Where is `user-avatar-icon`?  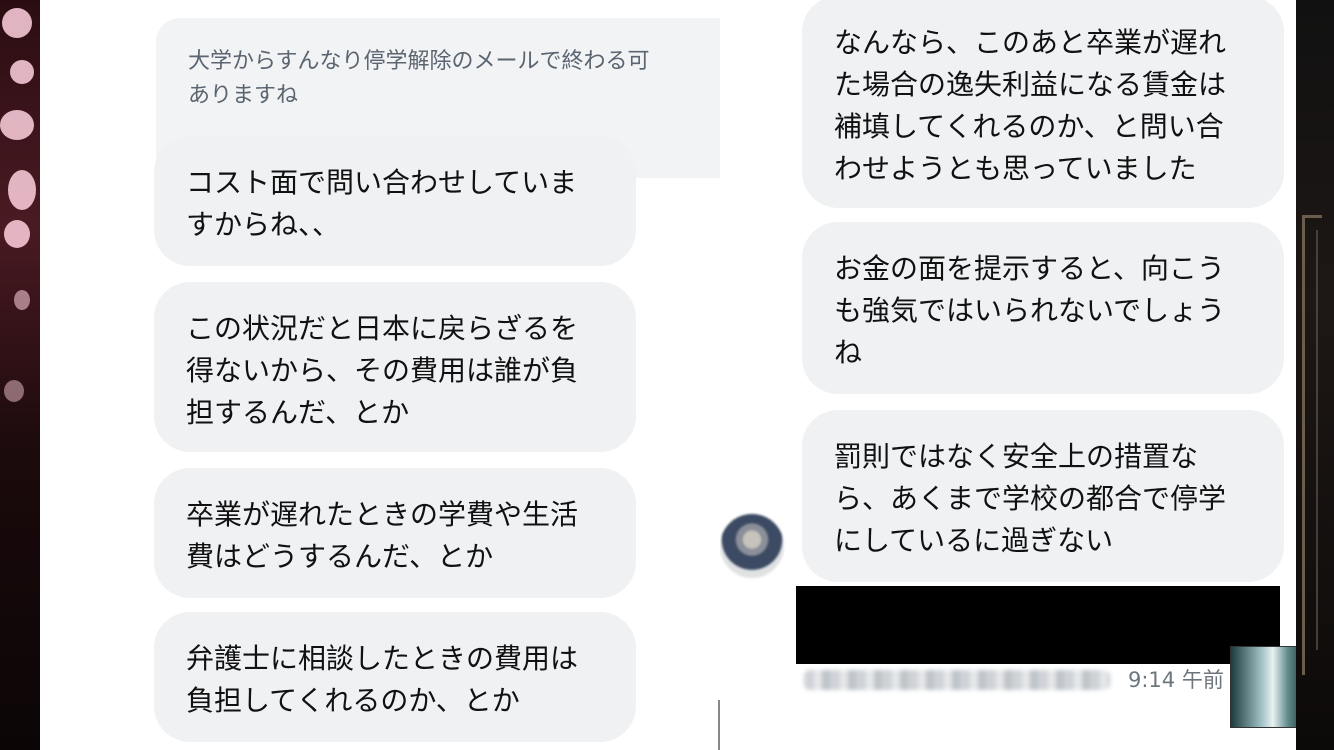
user-avatar-icon is located at coordinates (752, 546).